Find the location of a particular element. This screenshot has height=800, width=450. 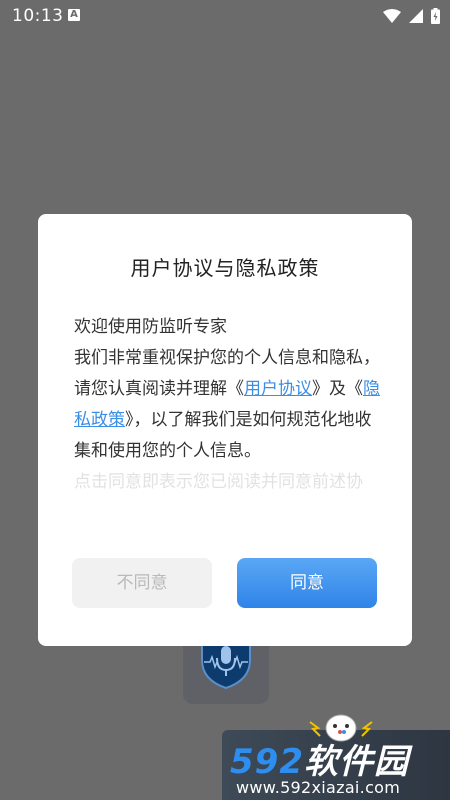

dialog-title: 用户协议与隐私政策 is located at coordinates (225, 268).